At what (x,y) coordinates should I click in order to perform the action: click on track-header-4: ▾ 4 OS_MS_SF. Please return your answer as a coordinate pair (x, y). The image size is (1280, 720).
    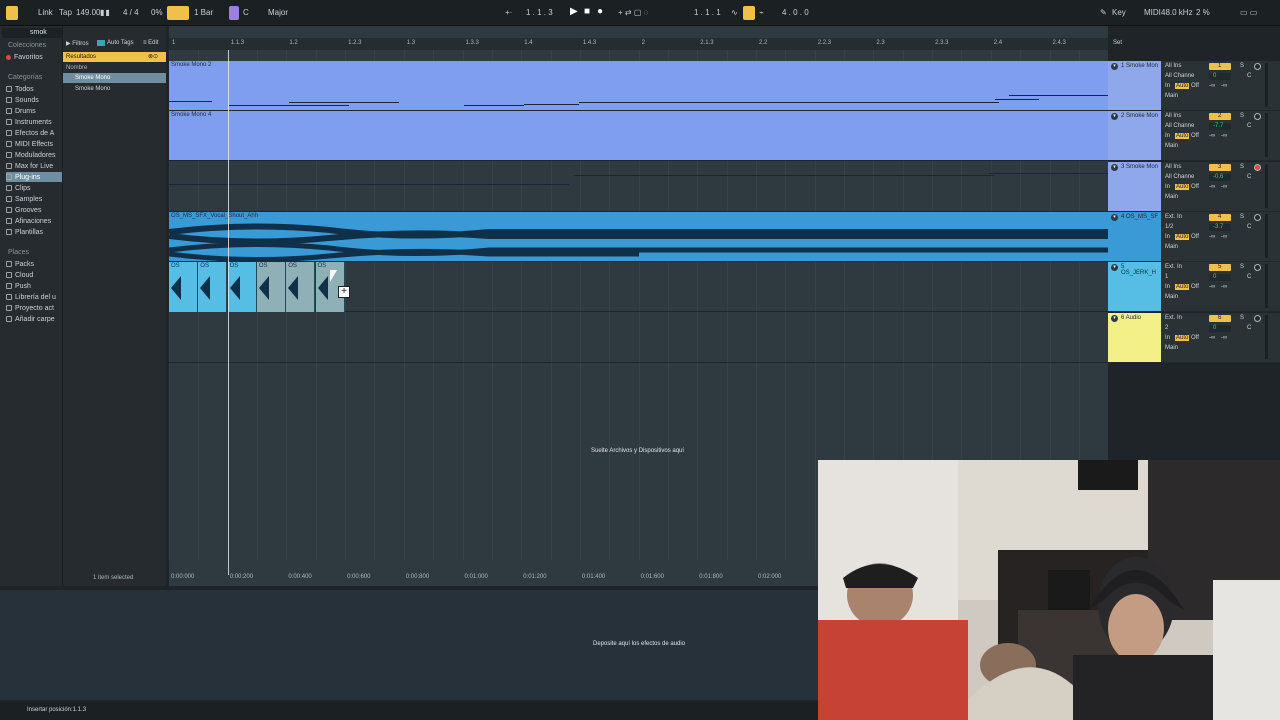
    Looking at the image, I should click on (1134, 237).